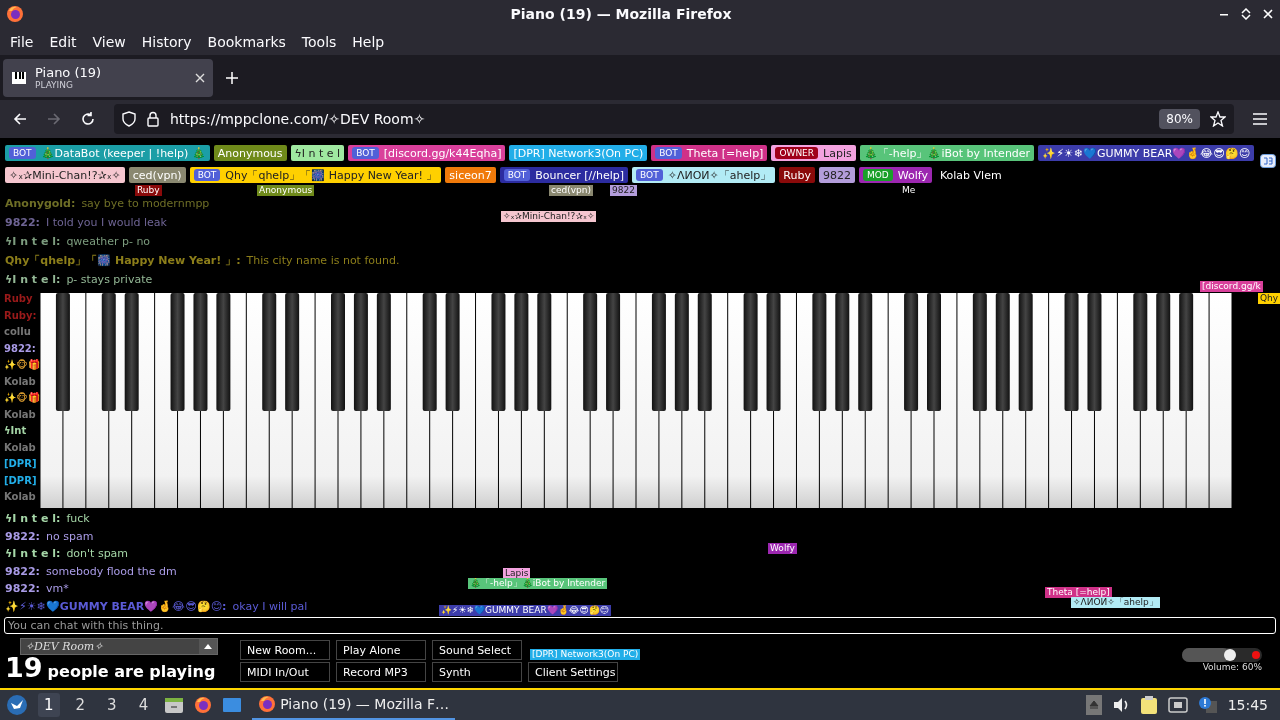 This screenshot has width=1280, height=720. What do you see at coordinates (331, 175) in the screenshot?
I see `user-name: Qhy「qhelp」「🎆 Happy New Year! 」` at bounding box center [331, 175].